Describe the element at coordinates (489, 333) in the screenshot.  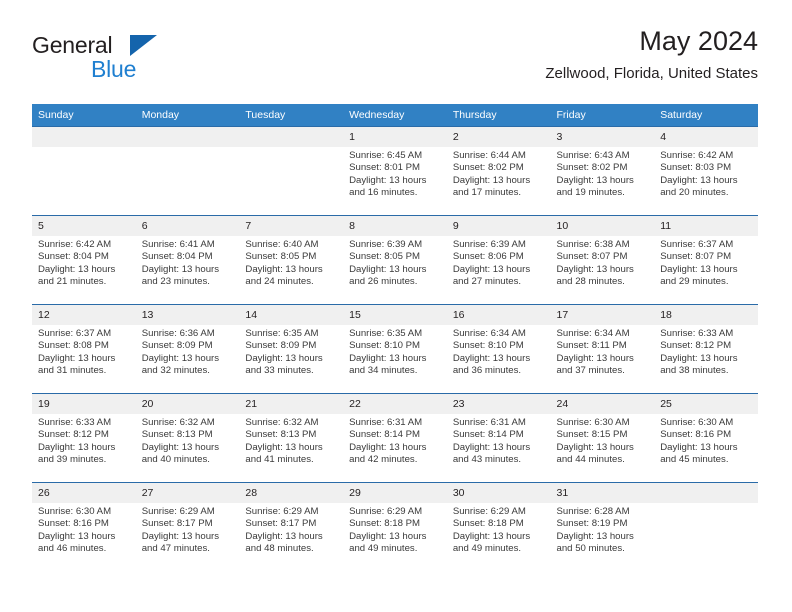
I see `detail-sunrise-line: Sunrise: 6:34 AM` at that location.